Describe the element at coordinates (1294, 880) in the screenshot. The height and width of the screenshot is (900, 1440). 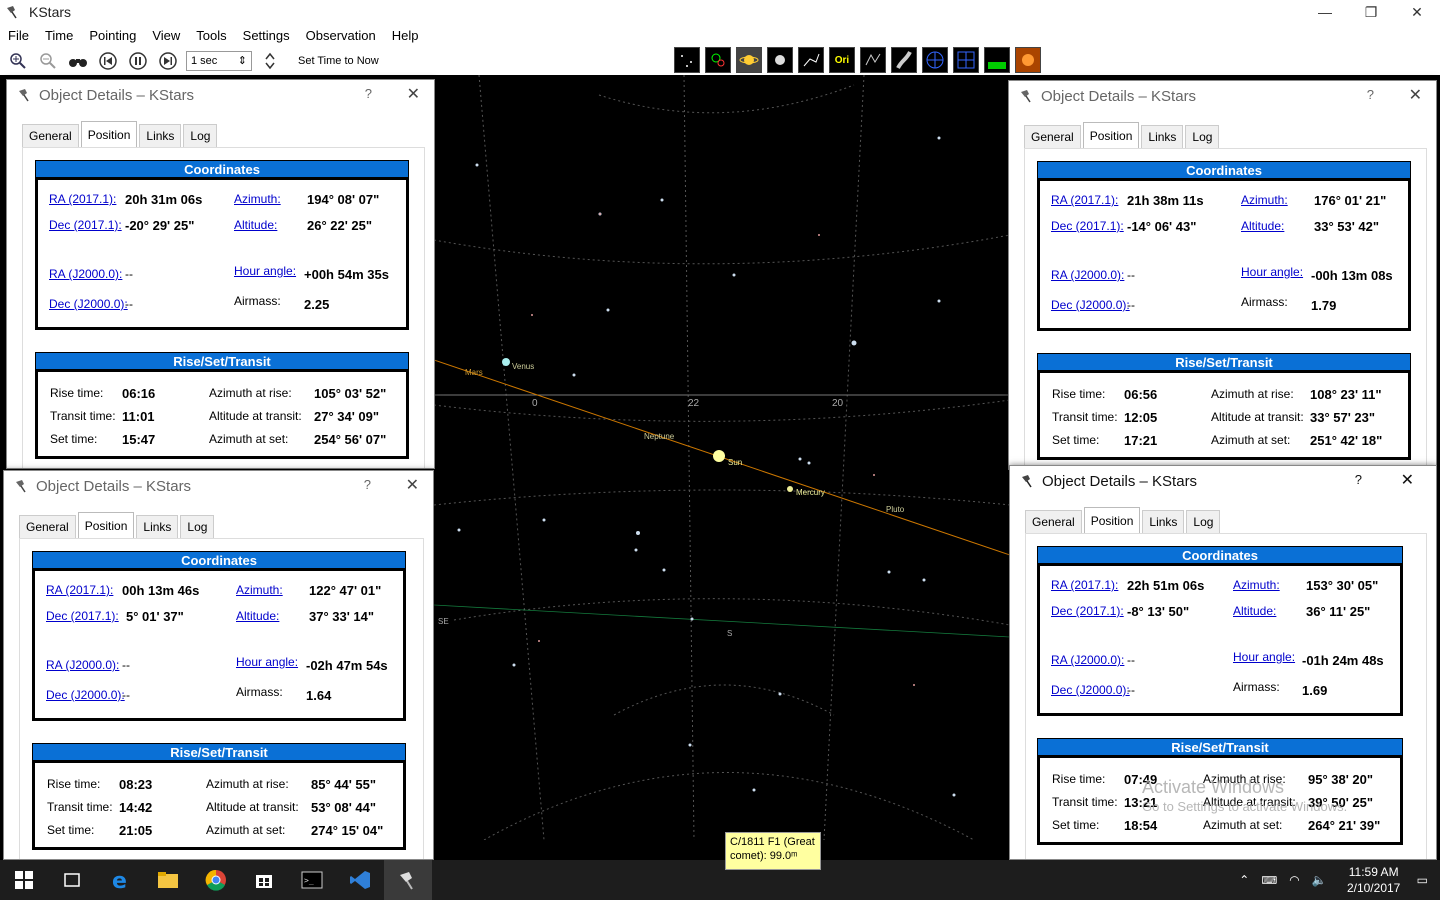
I see `wifi-icon: ◠` at that location.